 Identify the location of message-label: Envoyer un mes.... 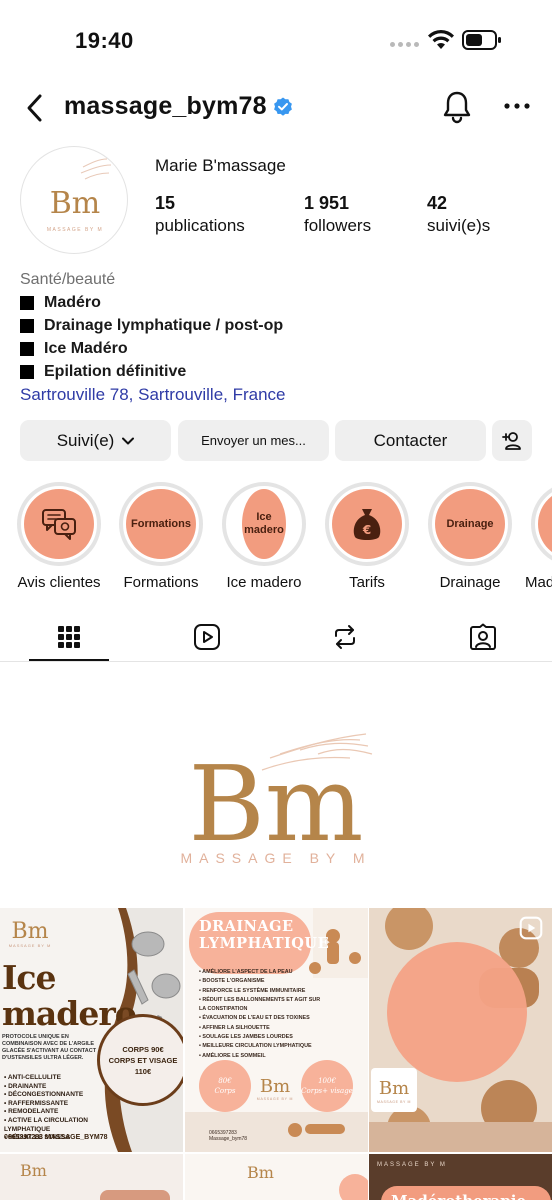
(253, 440).